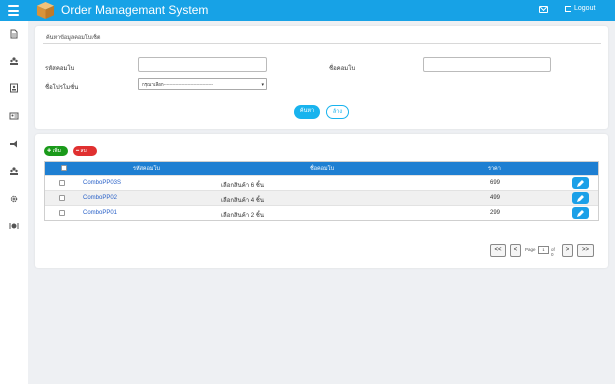  Describe the element at coordinates (498, 250) in the screenshot. I see `first-page-button: <<` at that location.